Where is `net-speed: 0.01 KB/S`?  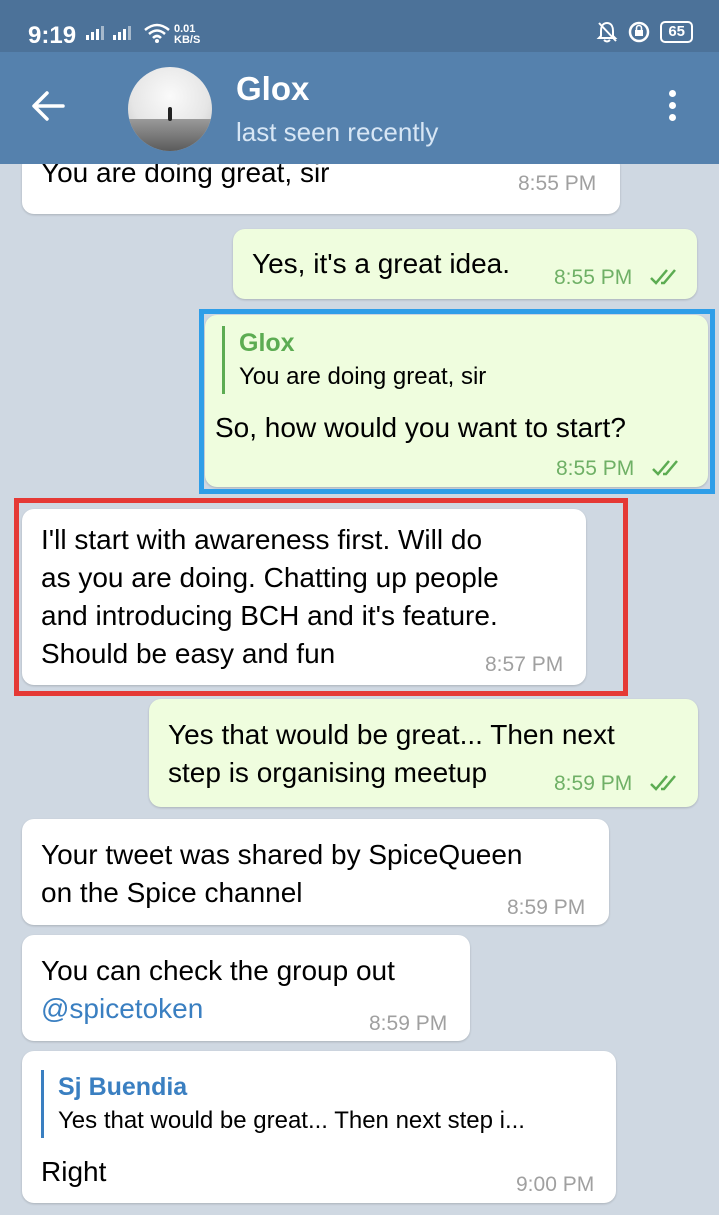
net-speed: 0.01 KB/S is located at coordinates (187, 35).